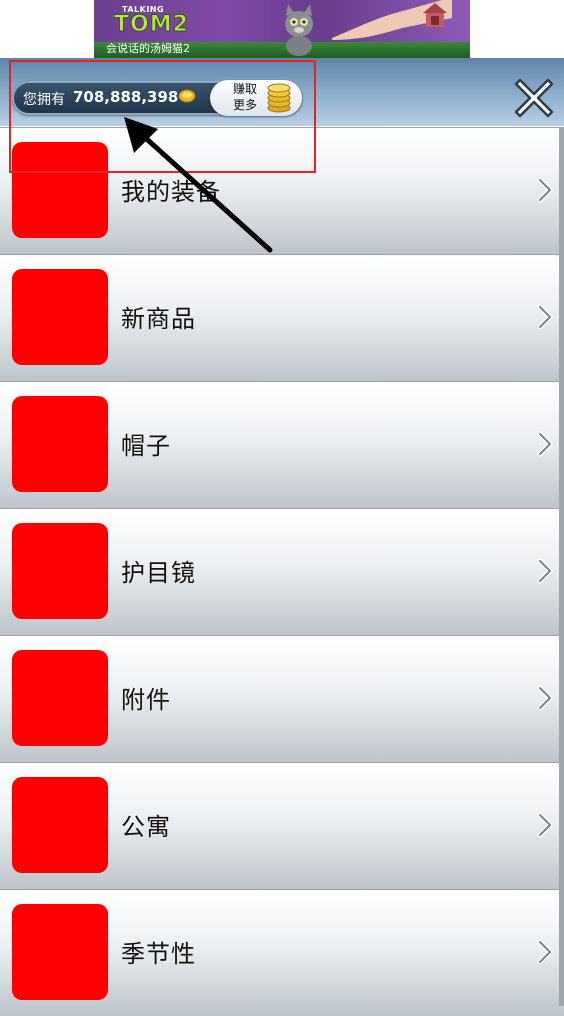  I want to click on scrollbar, so click(561, 566).